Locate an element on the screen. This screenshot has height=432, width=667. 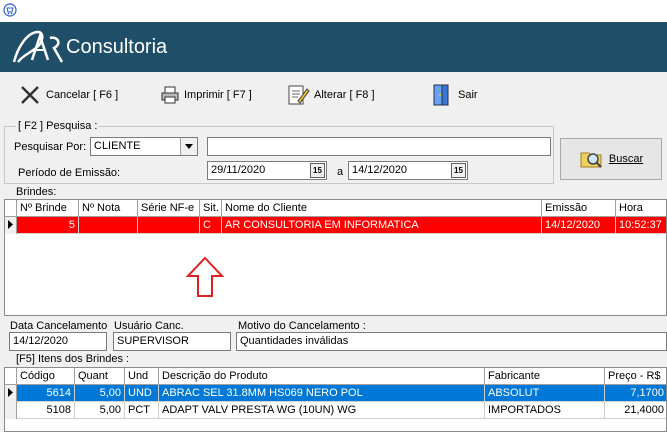
search-button: Buscar is located at coordinates (611, 159).